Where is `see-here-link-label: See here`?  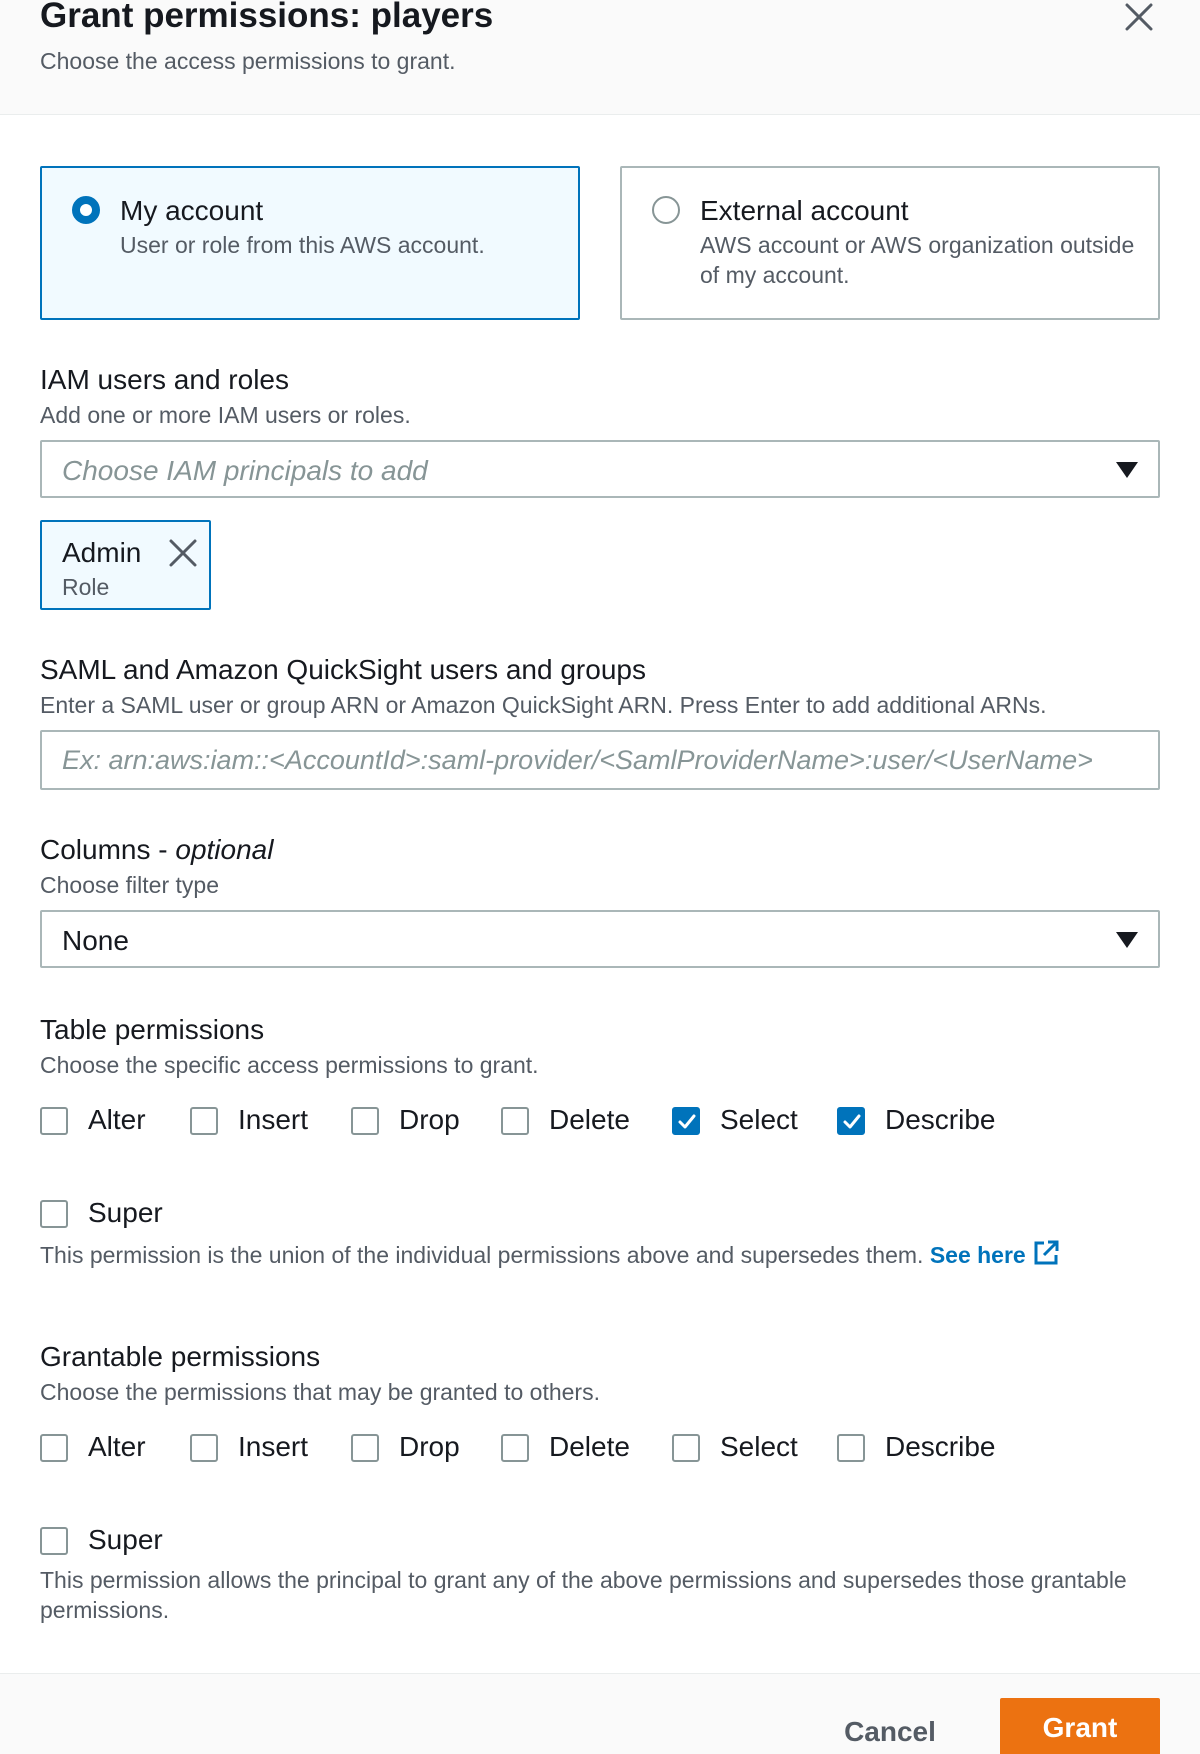 see-here-link-label: See here is located at coordinates (977, 1255).